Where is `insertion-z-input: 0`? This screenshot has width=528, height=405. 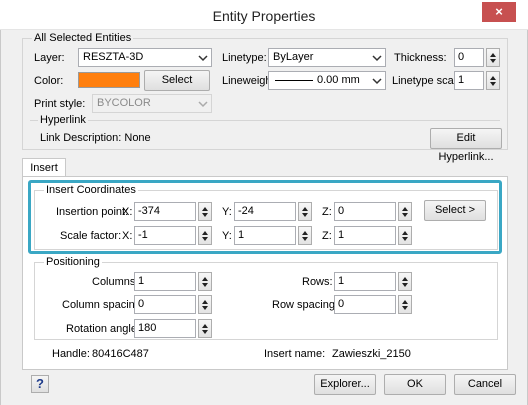
insertion-z-input: 0 is located at coordinates (365, 211).